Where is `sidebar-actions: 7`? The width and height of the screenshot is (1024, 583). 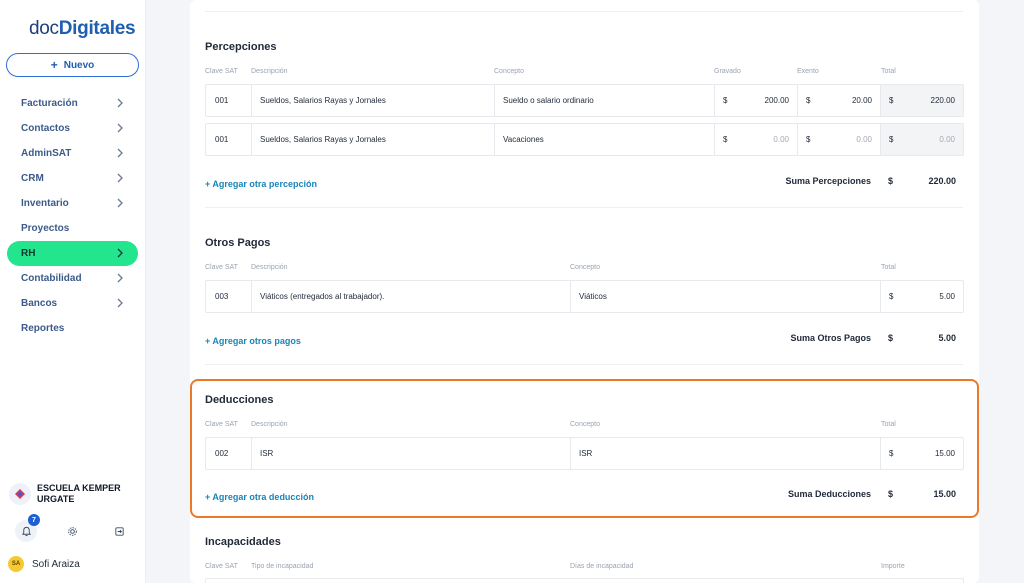
sidebar-actions: 7 is located at coordinates (72, 528).